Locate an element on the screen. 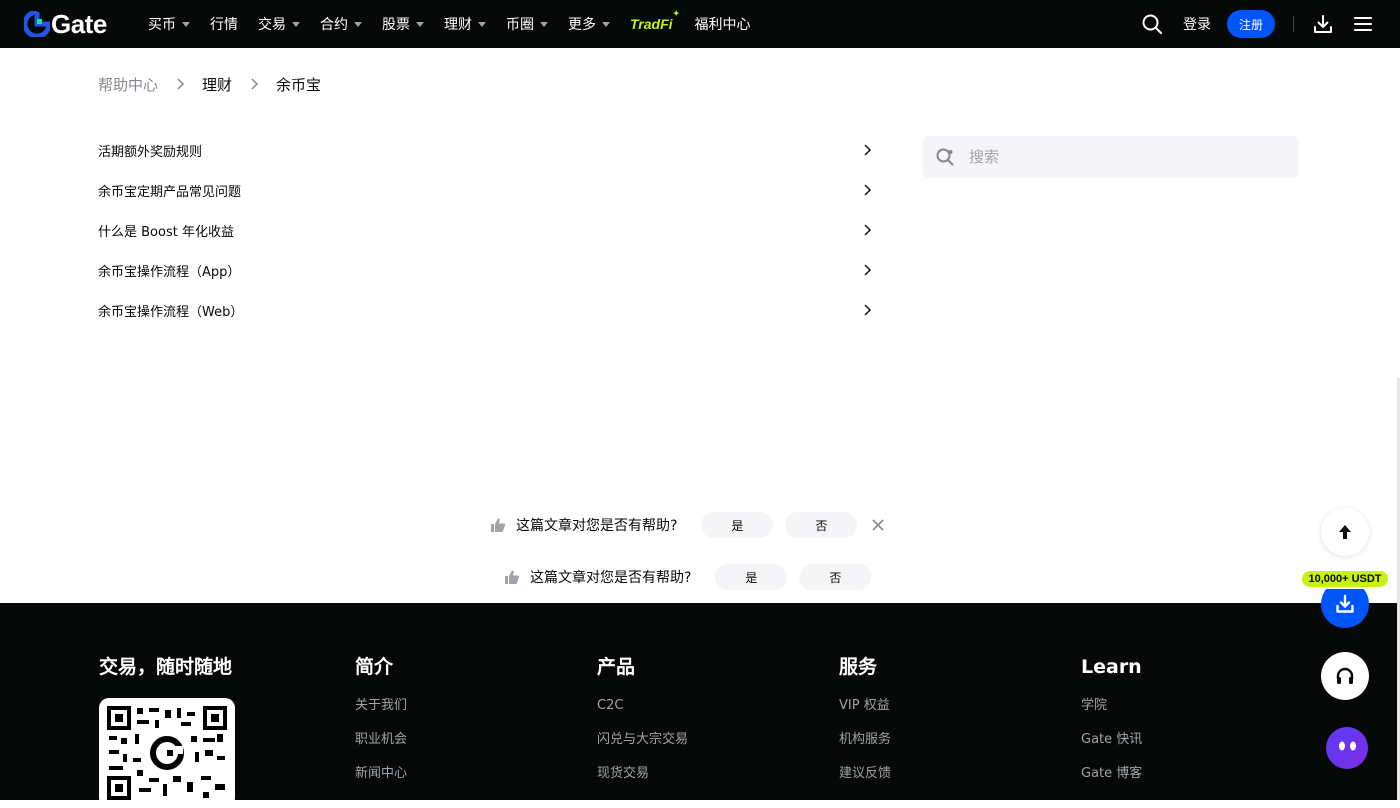  nav-label: 行情 is located at coordinates (224, 25).